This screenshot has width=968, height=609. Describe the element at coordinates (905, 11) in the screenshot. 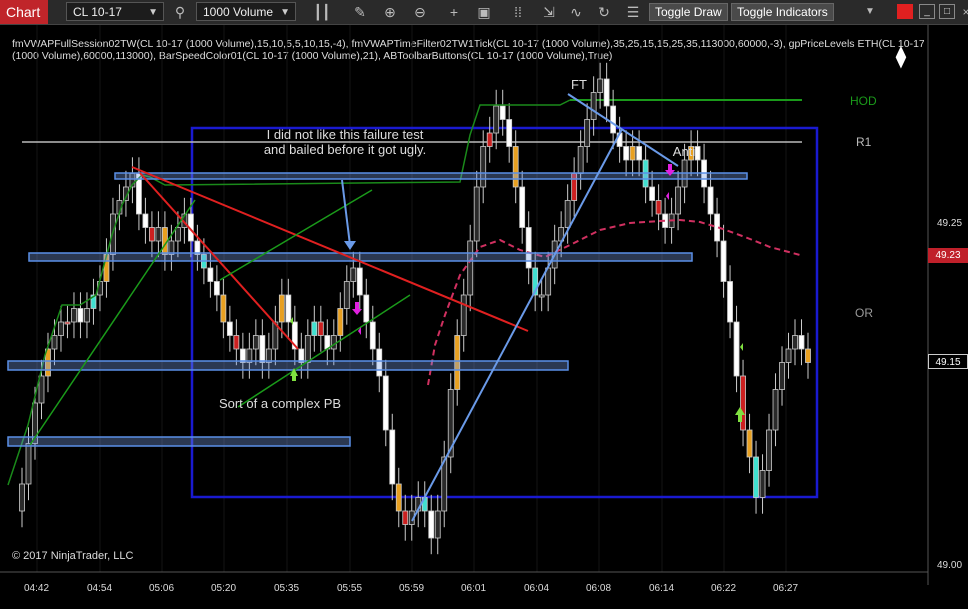

I see `color-icon` at that location.